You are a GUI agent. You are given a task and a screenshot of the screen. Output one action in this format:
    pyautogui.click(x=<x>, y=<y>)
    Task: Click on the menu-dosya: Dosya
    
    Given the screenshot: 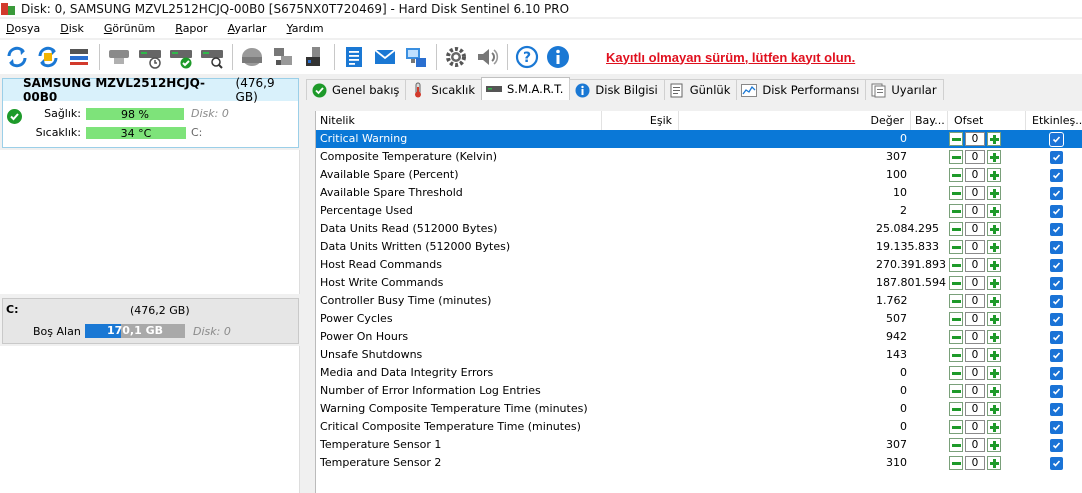 What is the action you would take?
    pyautogui.click(x=23, y=28)
    